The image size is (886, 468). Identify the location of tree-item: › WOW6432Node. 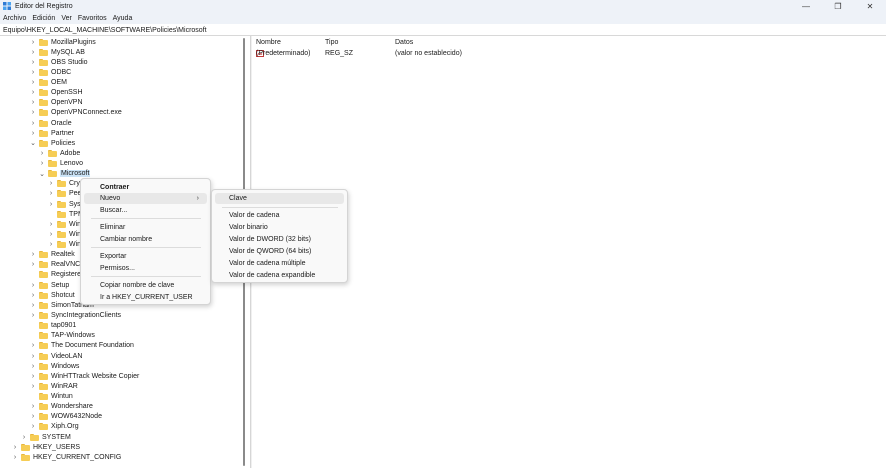
(65, 417).